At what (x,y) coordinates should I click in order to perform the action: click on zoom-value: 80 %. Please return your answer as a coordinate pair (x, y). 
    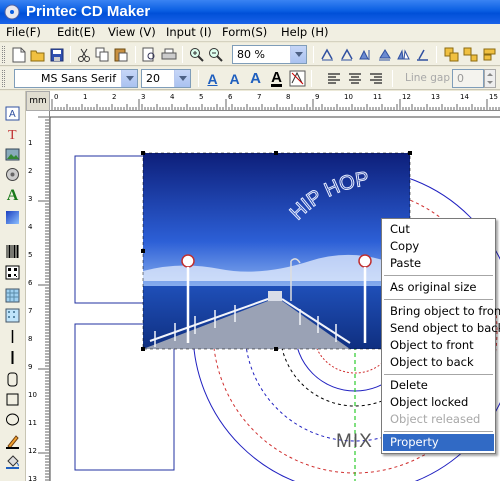
    Looking at the image, I should click on (251, 54).